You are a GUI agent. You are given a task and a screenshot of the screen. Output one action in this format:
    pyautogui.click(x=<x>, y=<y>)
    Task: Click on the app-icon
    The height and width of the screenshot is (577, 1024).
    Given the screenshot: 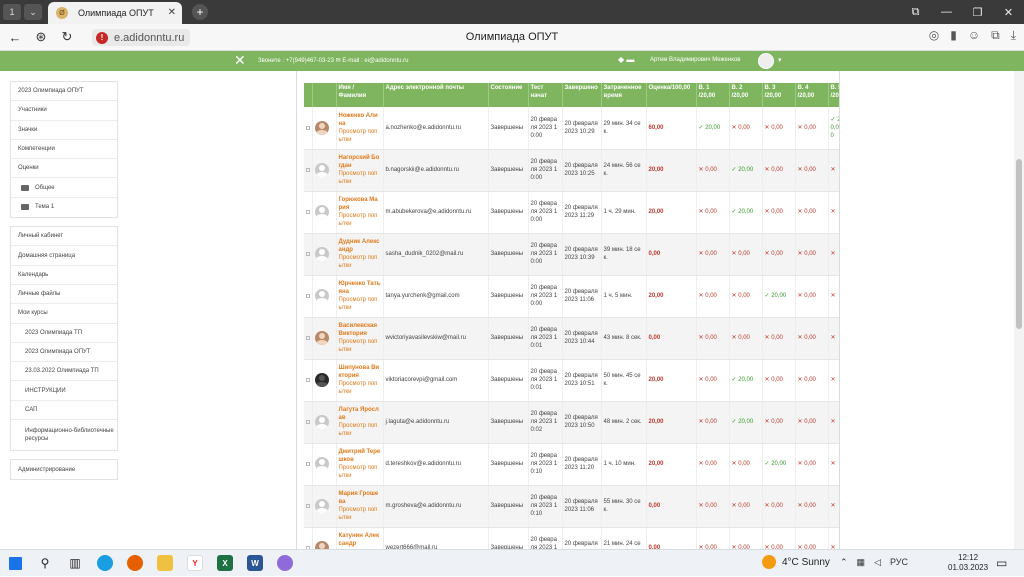 What is the action you would take?
    pyautogui.click(x=285, y=563)
    